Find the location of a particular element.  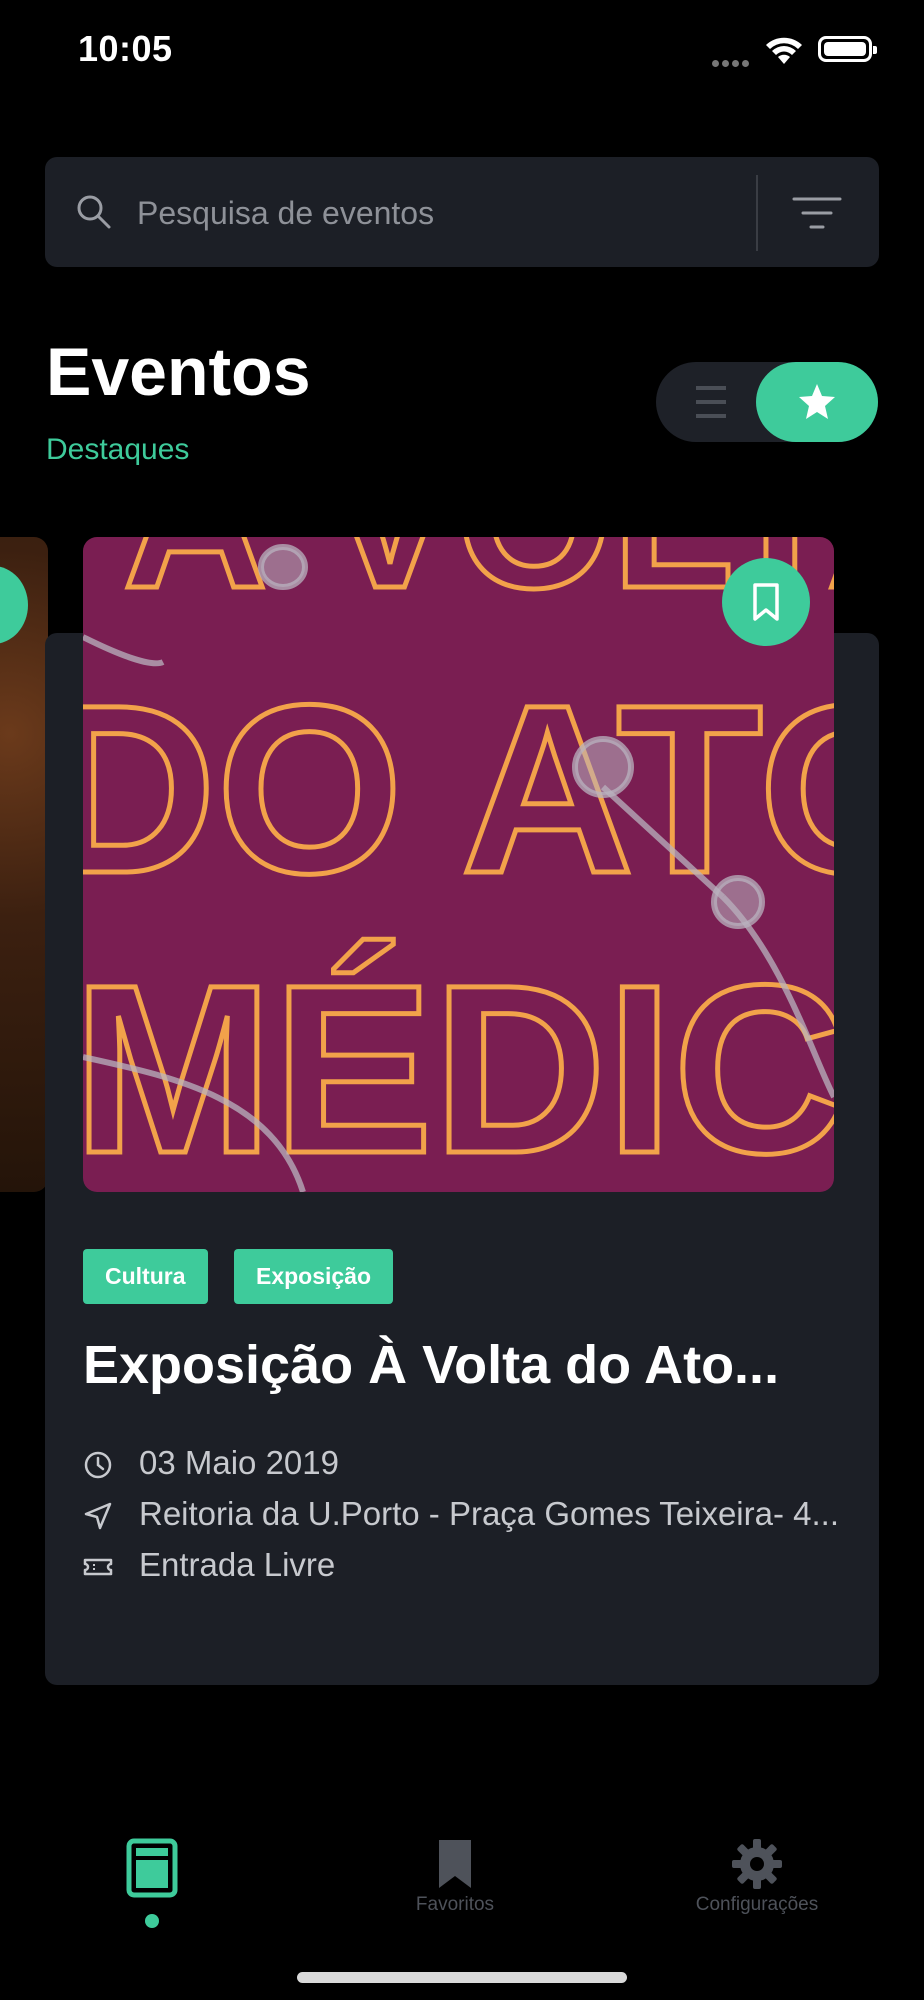

search-divider is located at coordinates (757, 213).